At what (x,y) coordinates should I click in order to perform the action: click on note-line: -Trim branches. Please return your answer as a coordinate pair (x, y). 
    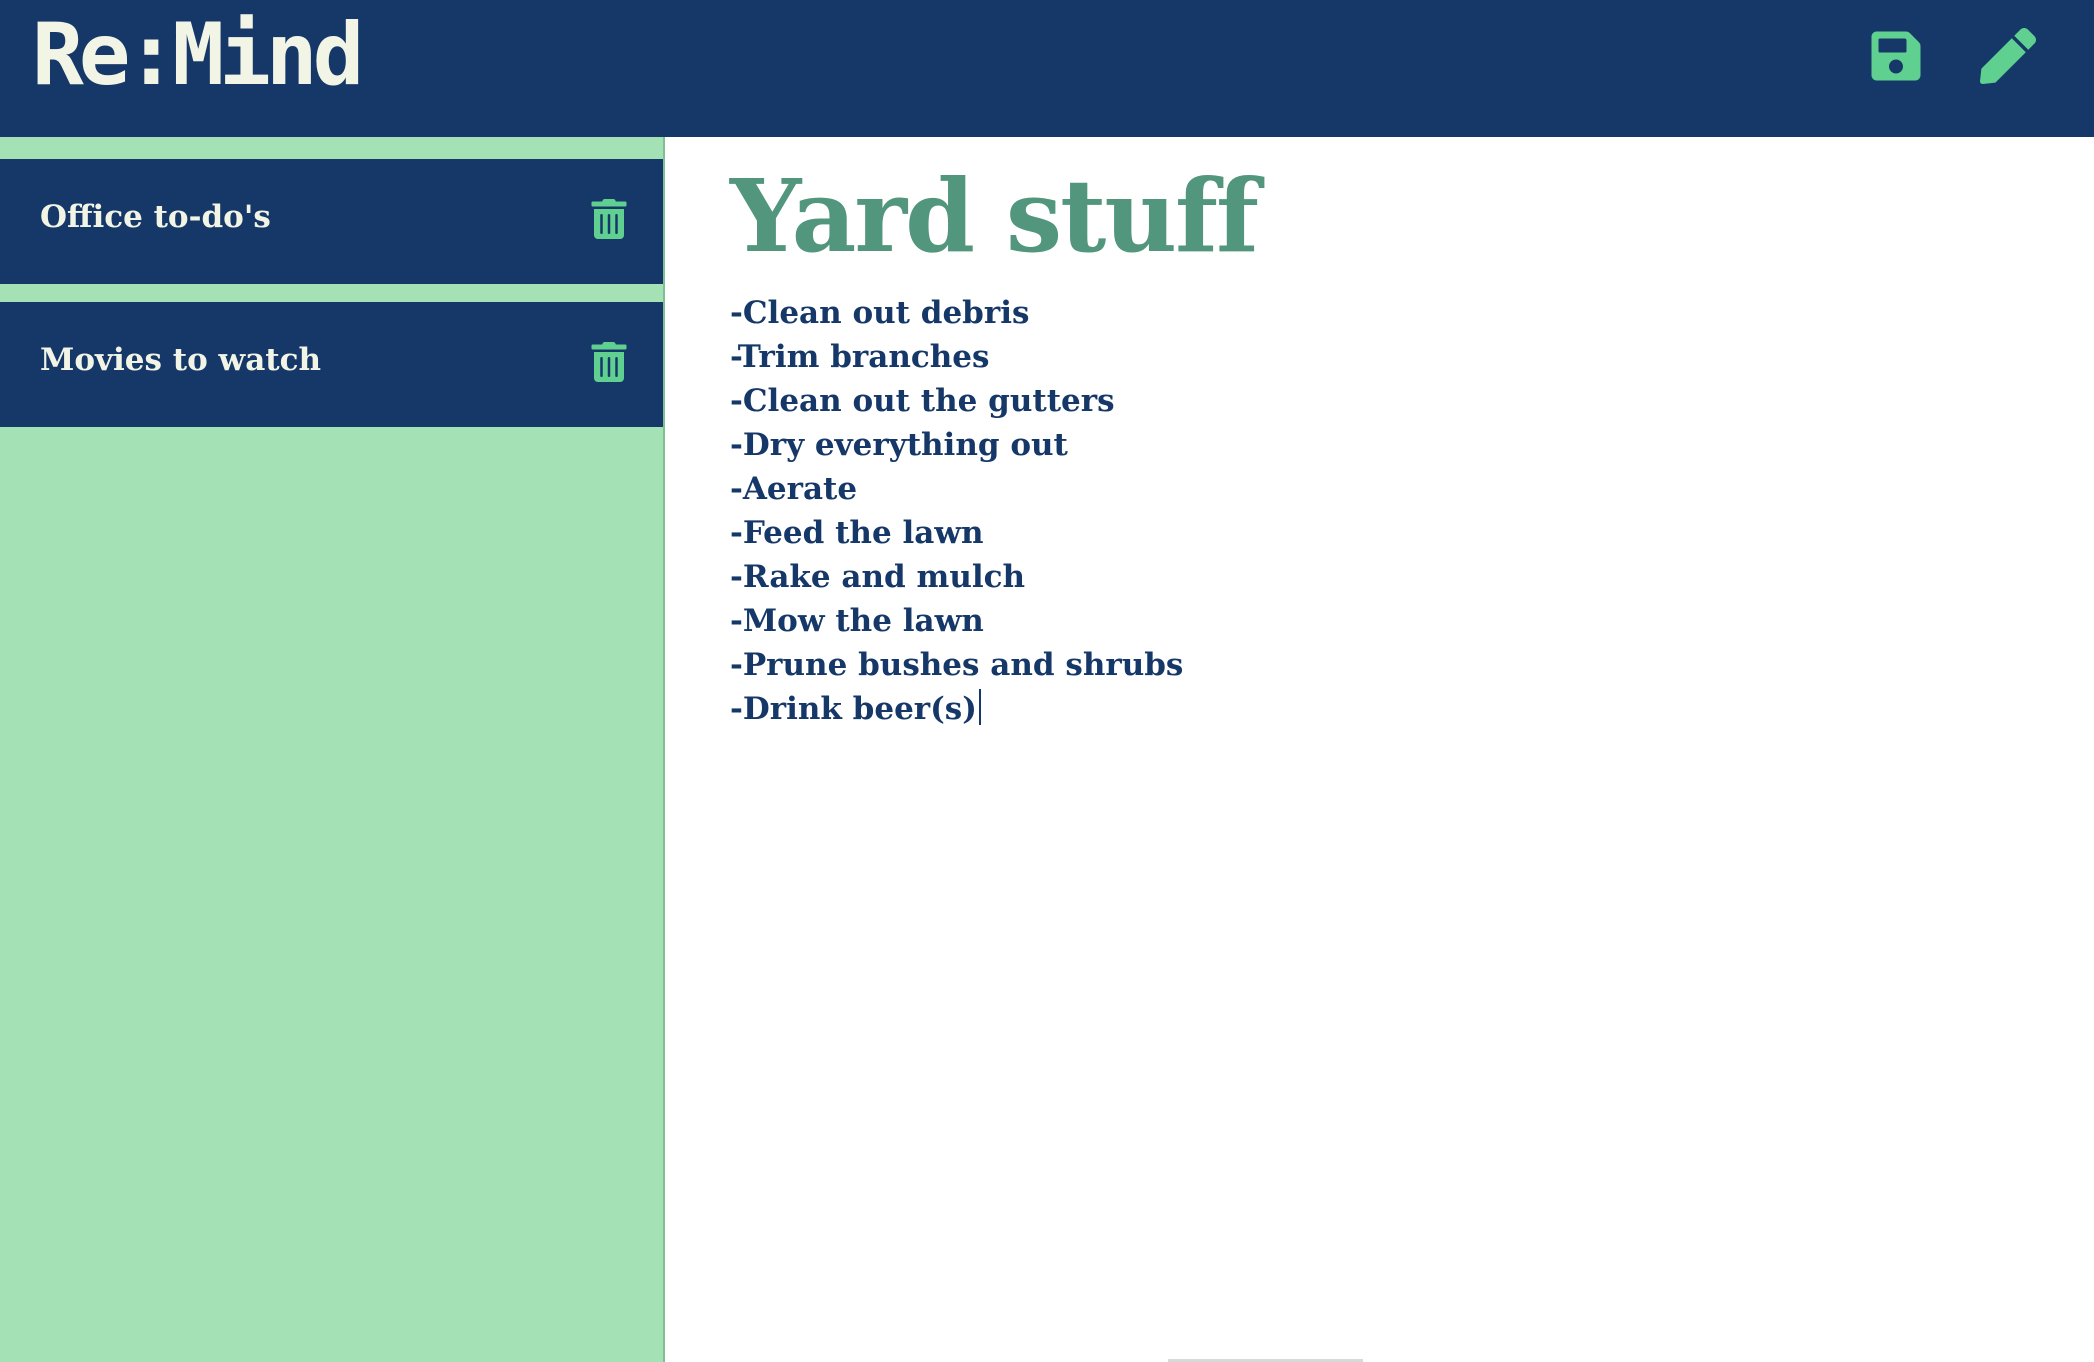
    Looking at the image, I should click on (860, 357).